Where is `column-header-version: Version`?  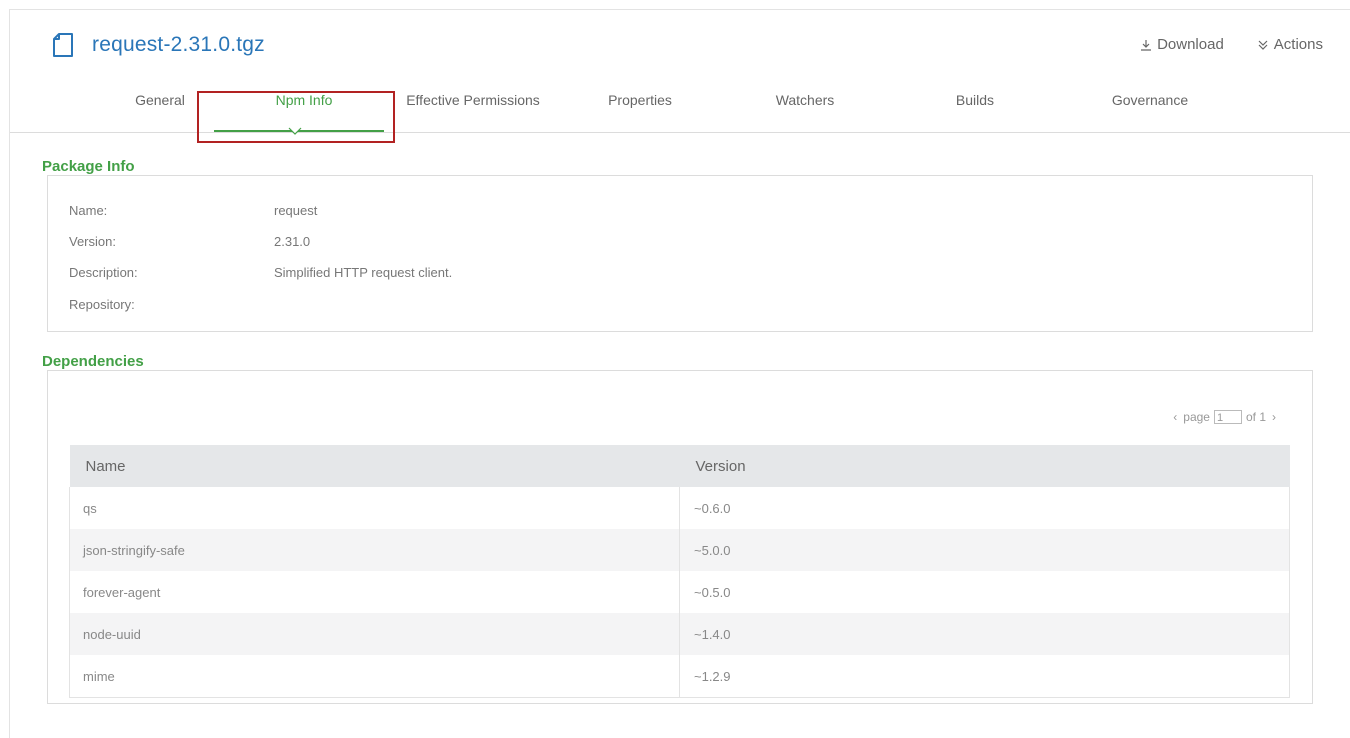 column-header-version: Version is located at coordinates (984, 466).